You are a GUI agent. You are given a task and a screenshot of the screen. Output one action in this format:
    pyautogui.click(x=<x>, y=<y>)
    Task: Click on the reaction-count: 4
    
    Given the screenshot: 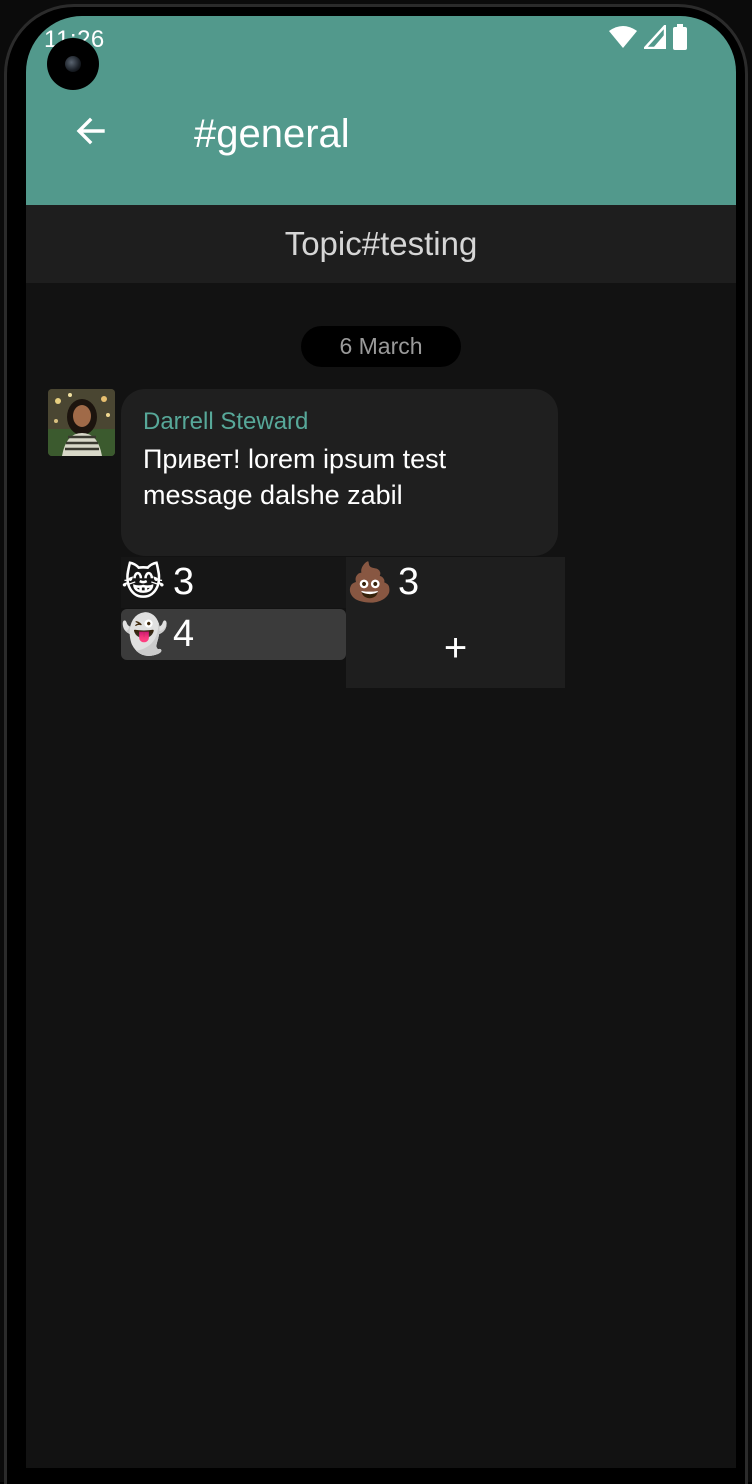 What is the action you would take?
    pyautogui.click(x=184, y=634)
    